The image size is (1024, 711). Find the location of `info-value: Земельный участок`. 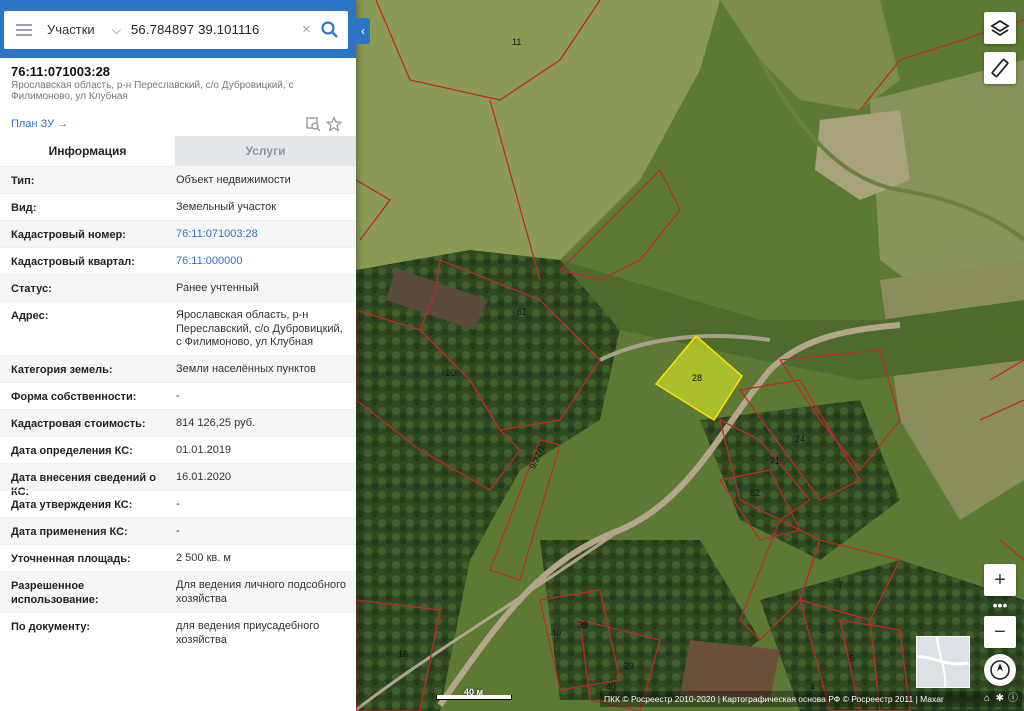

info-value: Земельный участок is located at coordinates (226, 207).